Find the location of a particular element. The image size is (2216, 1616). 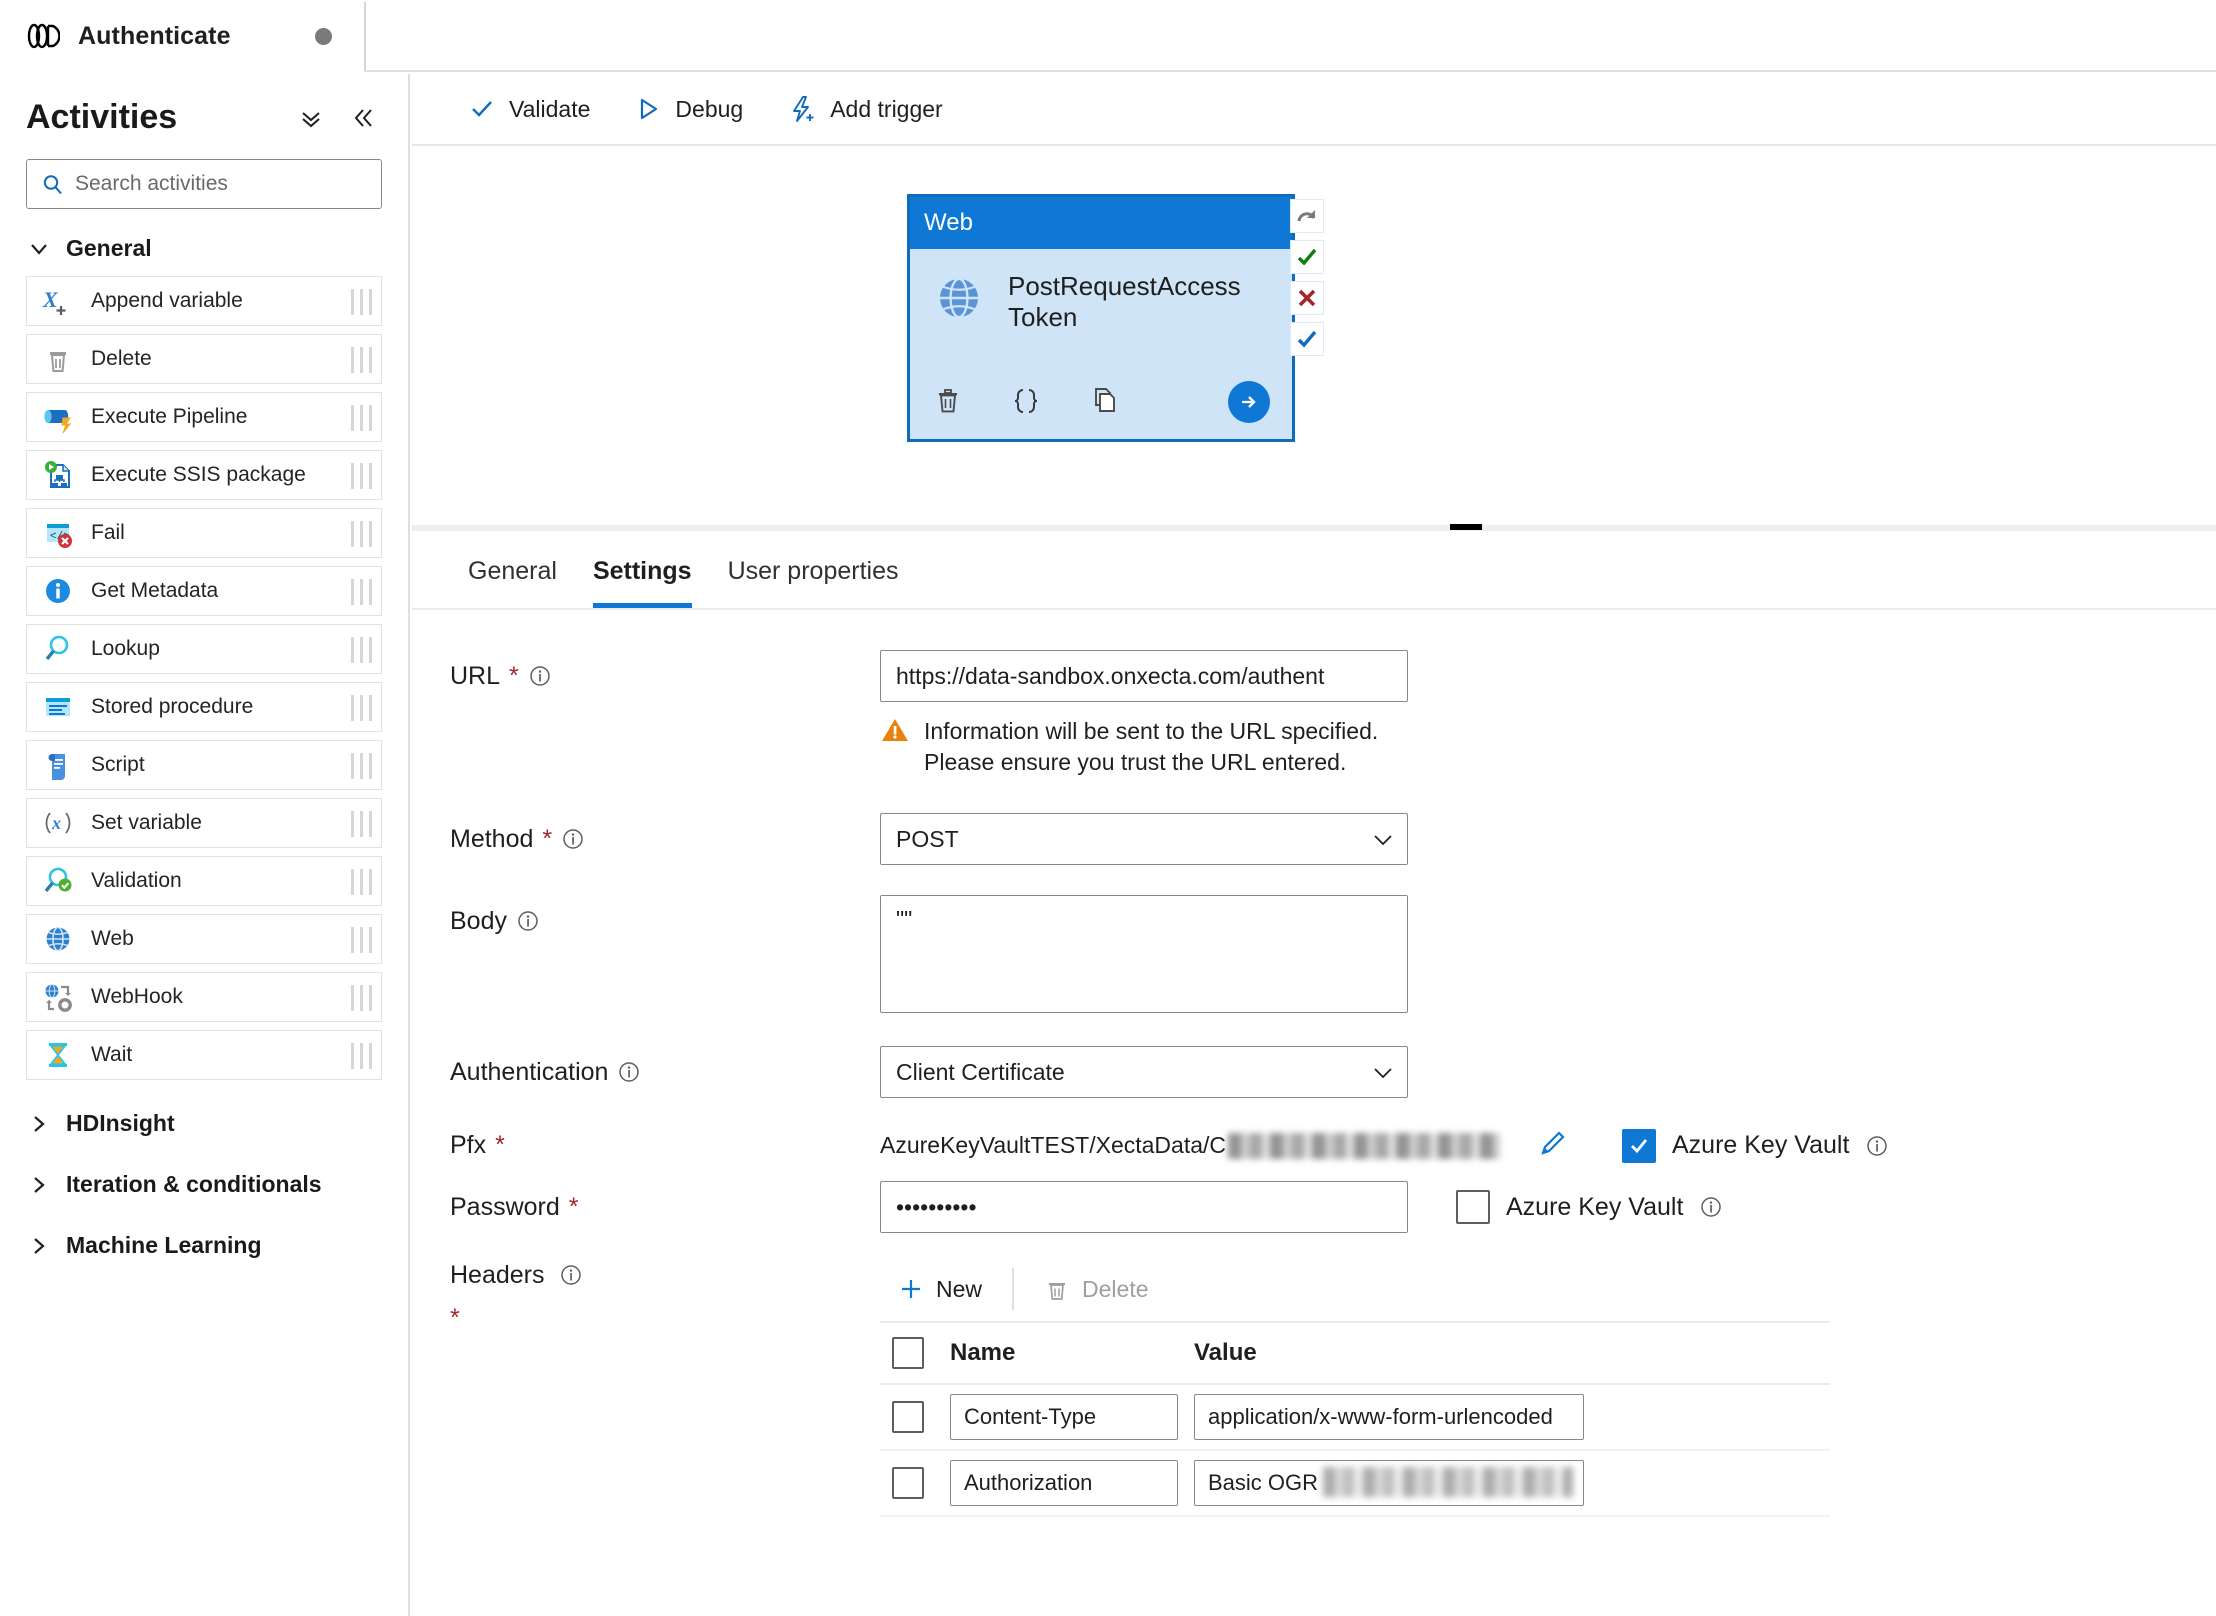

tab-settings-label: Settings is located at coordinates (642, 570).